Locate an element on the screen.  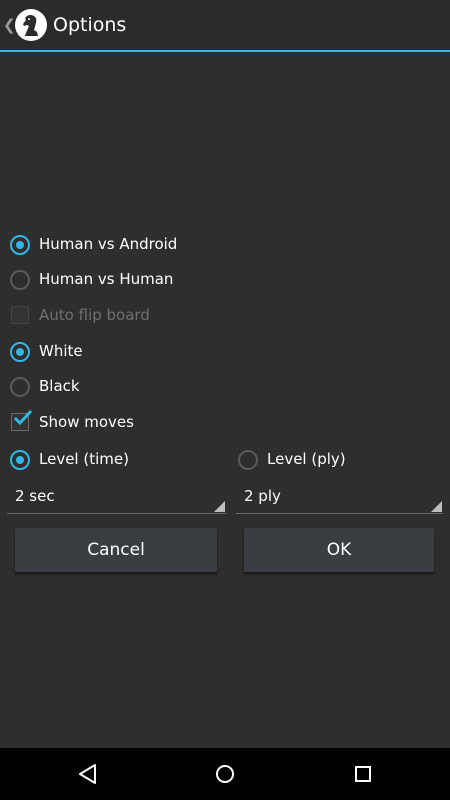
back-triangle-icon is located at coordinates (88, 774).